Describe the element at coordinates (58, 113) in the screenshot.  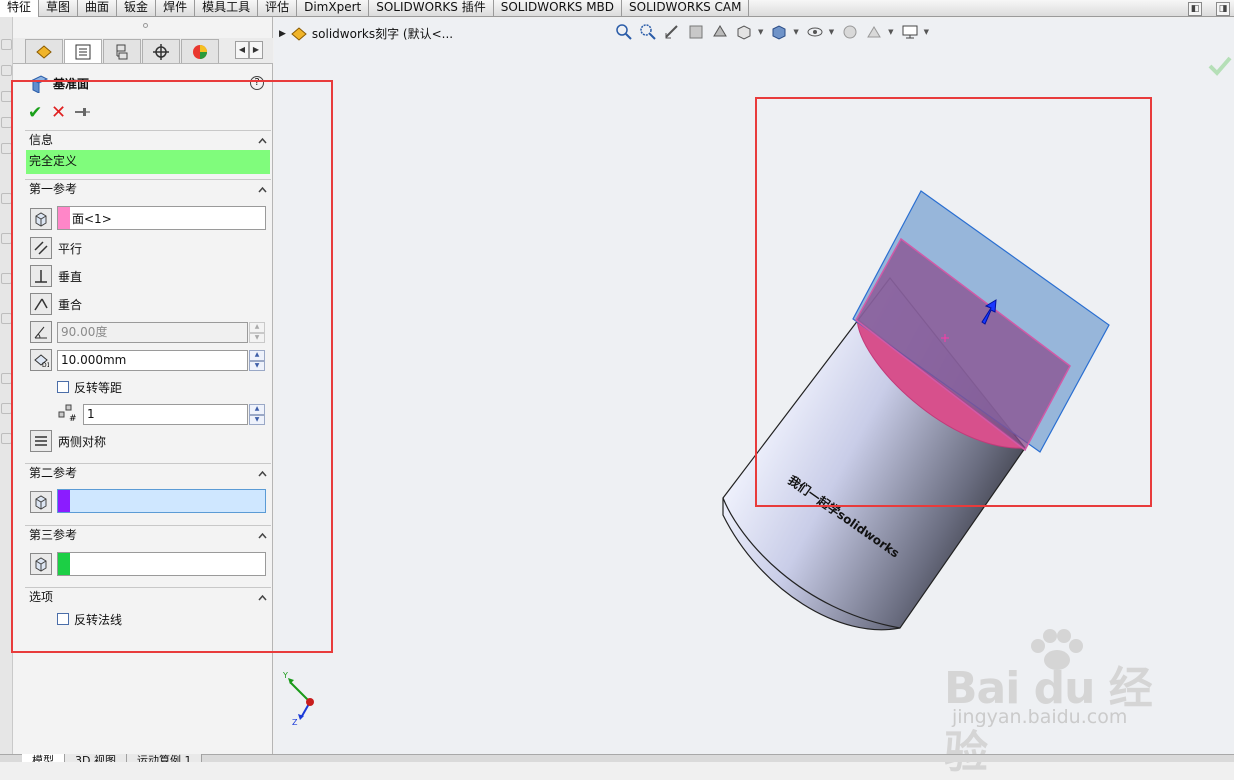
I see `cancel-x-icon: ✕` at that location.